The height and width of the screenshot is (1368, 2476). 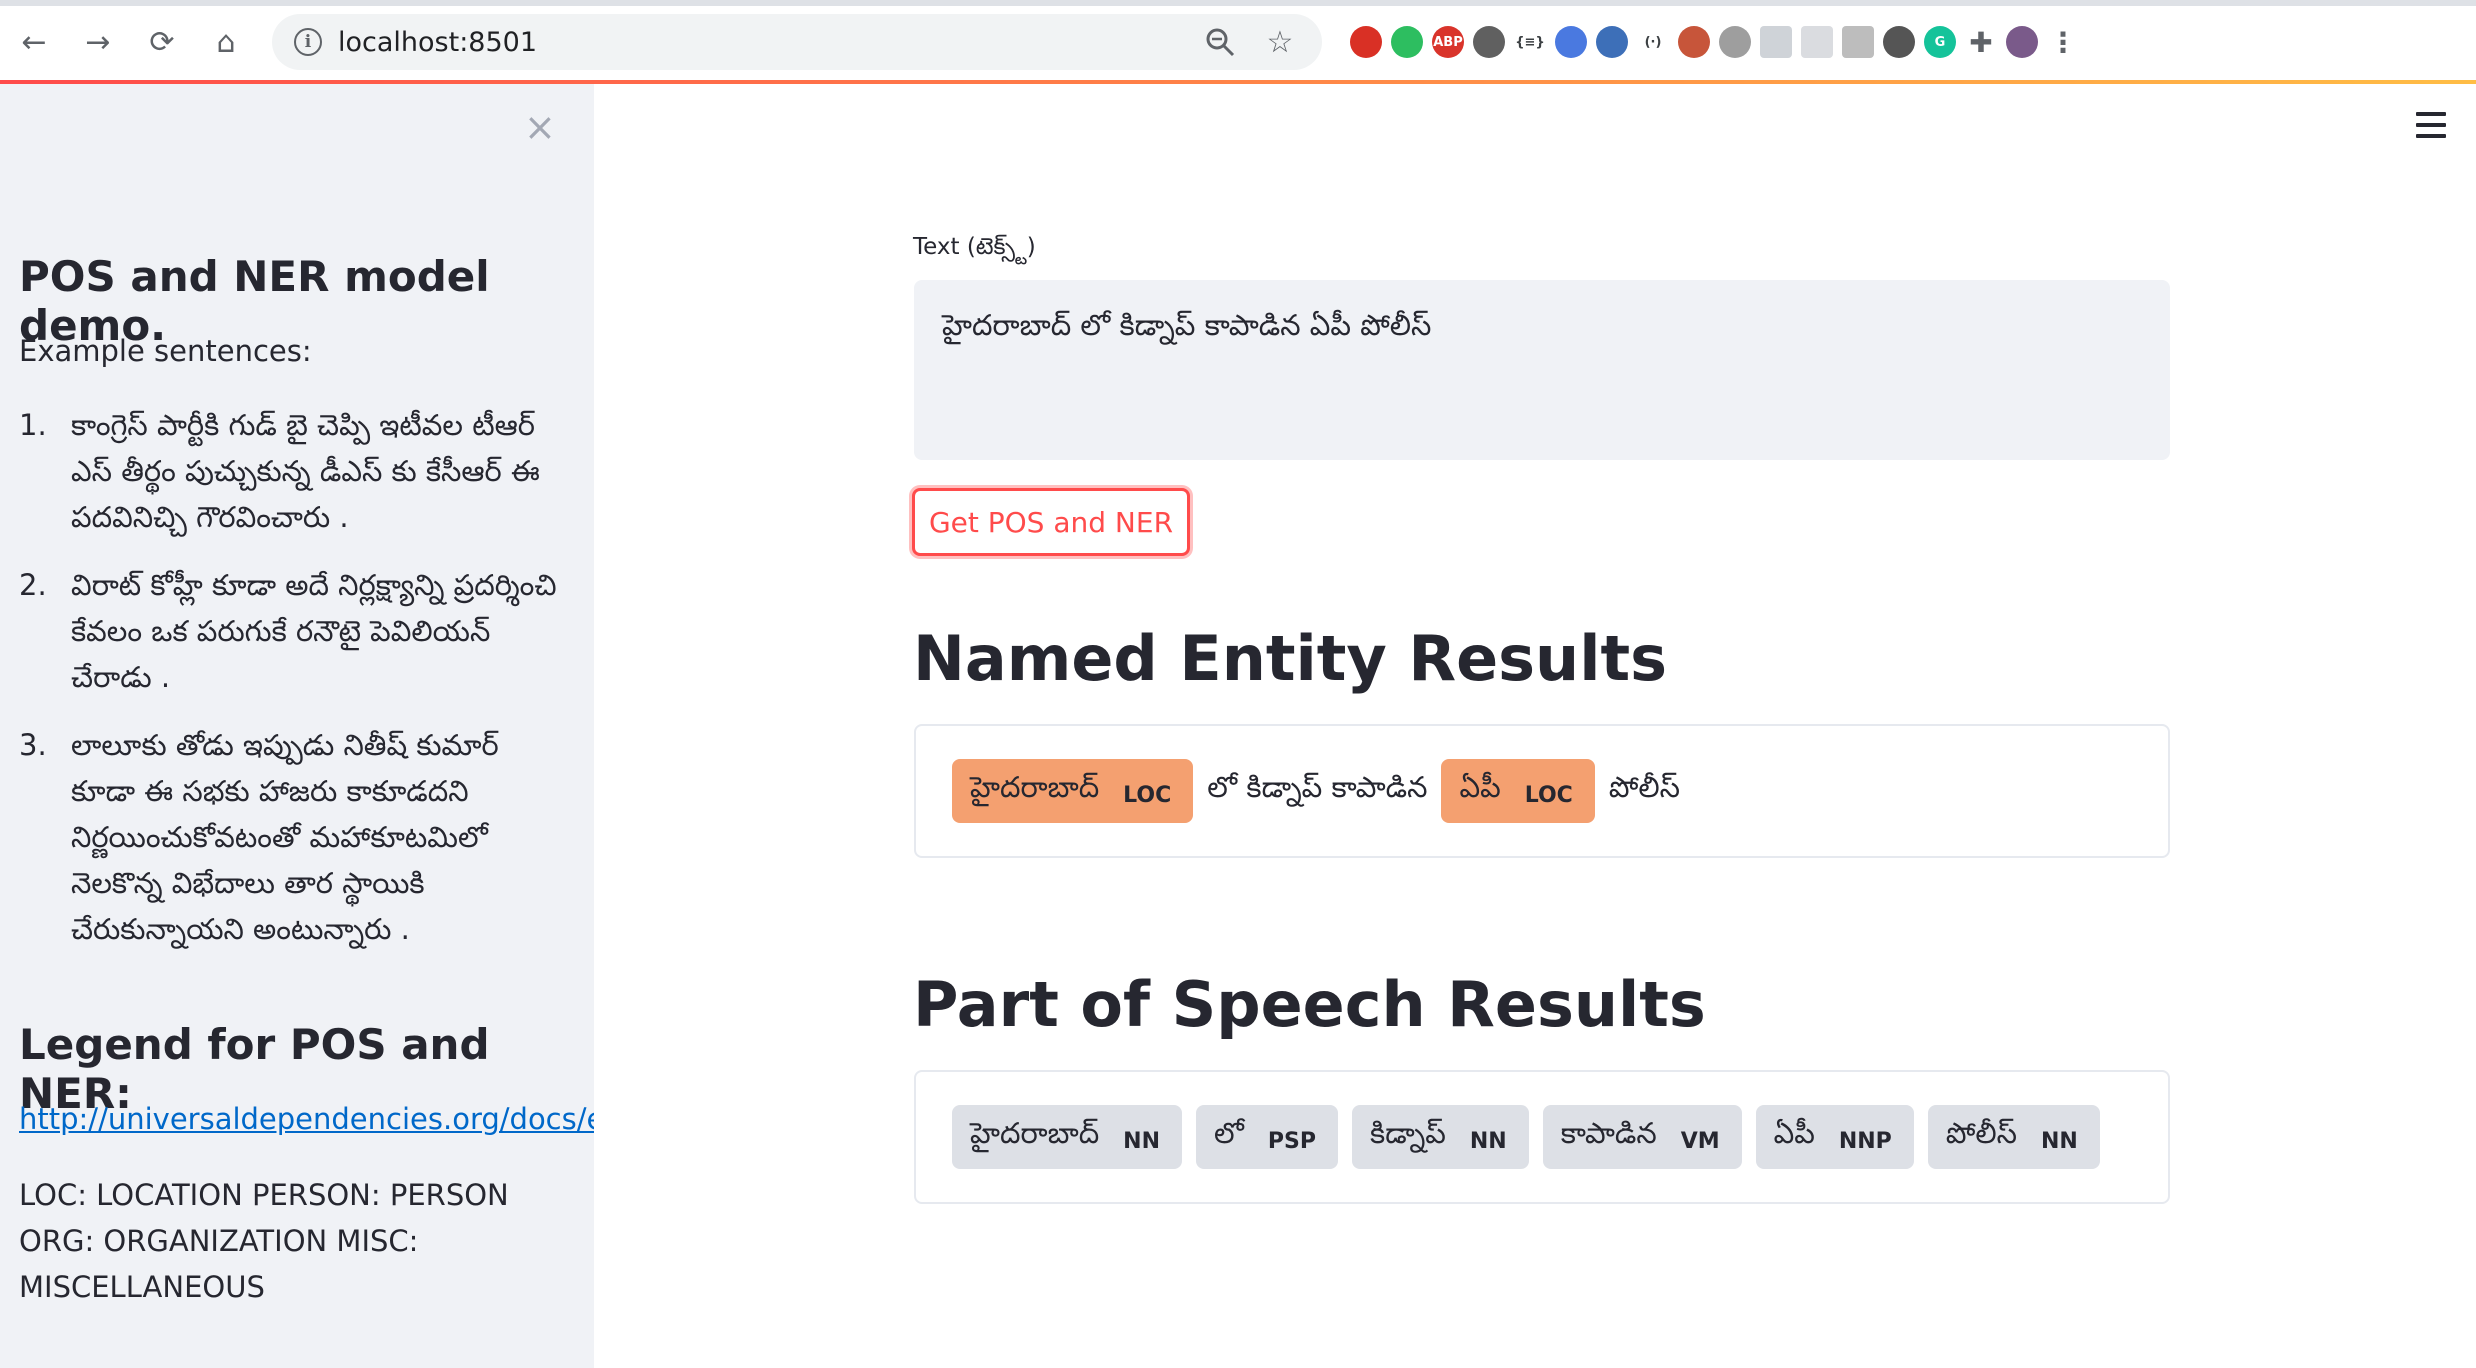 I want to click on profile-avatar, so click(x=2022, y=42).